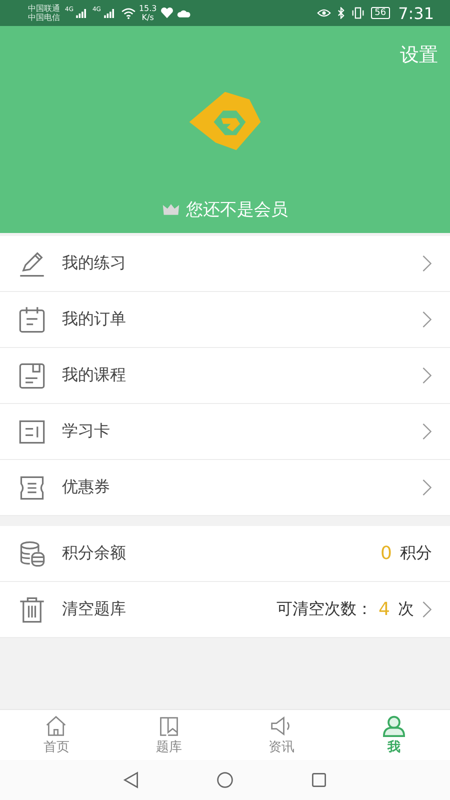 The image size is (450, 800). Describe the element at coordinates (386, 553) in the screenshot. I see `points-value: 0` at that location.